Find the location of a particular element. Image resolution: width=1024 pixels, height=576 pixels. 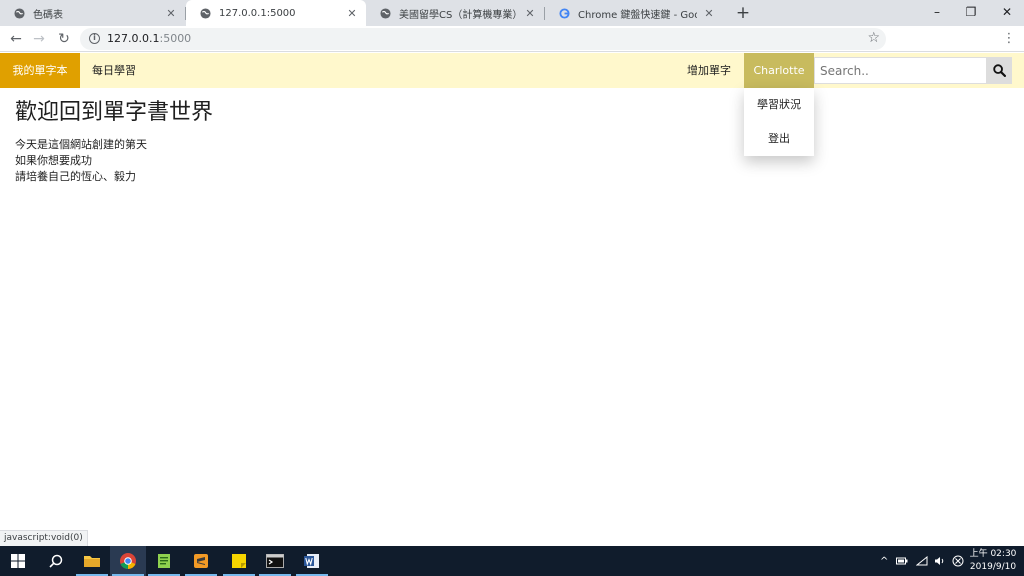

taskbar: ^ 上午 02:30 2019/9/10 is located at coordinates (512, 561).